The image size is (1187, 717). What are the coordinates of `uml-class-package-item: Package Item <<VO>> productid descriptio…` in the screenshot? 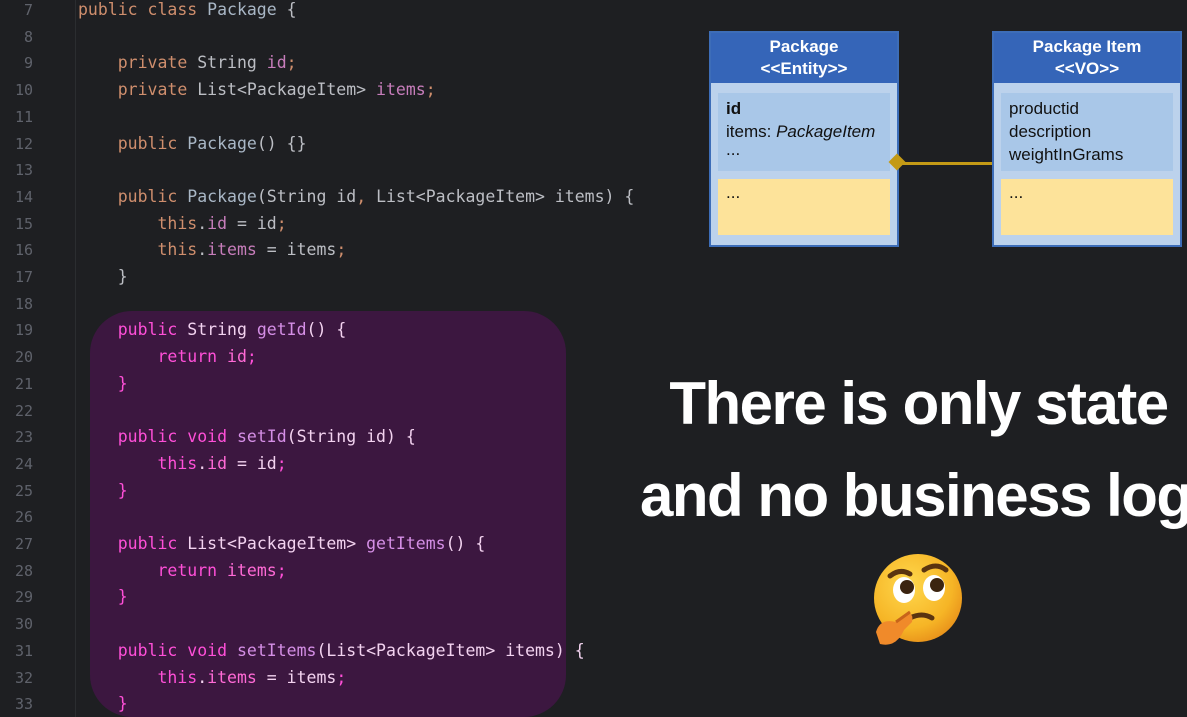 It's located at (1087, 139).